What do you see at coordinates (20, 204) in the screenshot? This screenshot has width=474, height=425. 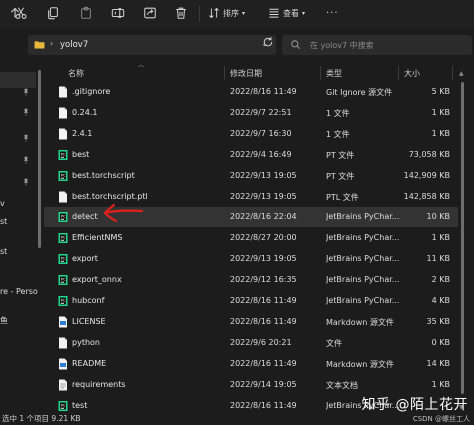 I see `sidebar-item: v` at bounding box center [20, 204].